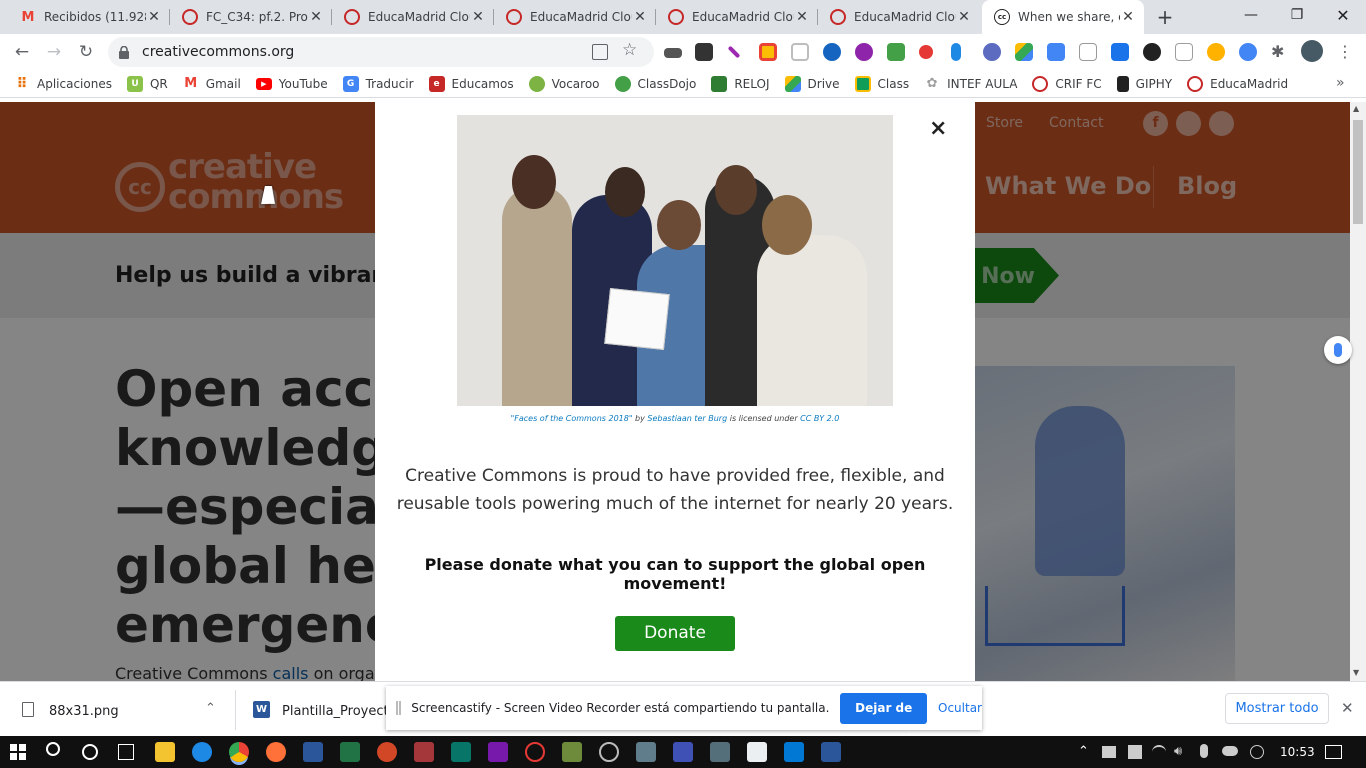 The height and width of the screenshot is (768, 1366). I want to click on onedrive-icon, so click(1230, 751).